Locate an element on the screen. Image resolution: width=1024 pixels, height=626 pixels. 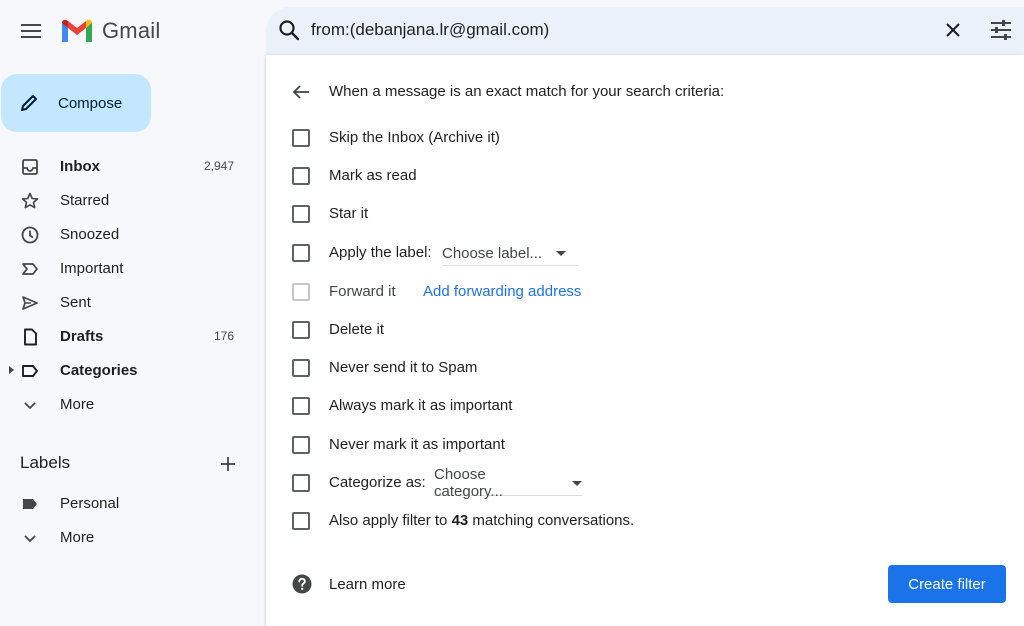
sidebar-item-label: Drafts is located at coordinates (82, 336).